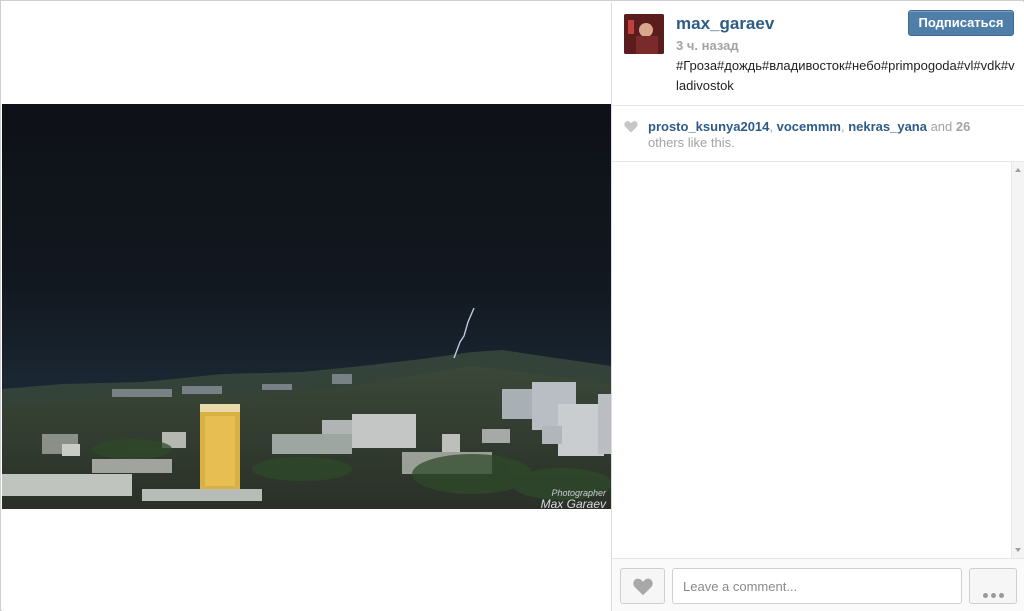 The width and height of the screenshot is (1024, 611). I want to click on liker-link: prosto_ksunya2014, so click(708, 126).